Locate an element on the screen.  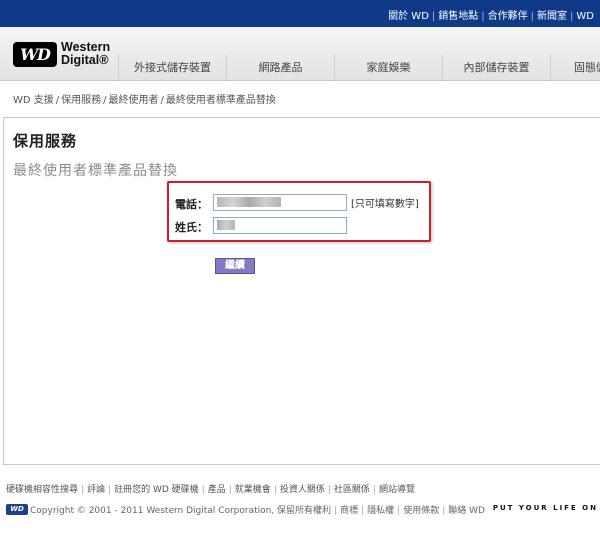
footer-link-compatibility: 硬碟機相容性搜尋 is located at coordinates (42, 490).